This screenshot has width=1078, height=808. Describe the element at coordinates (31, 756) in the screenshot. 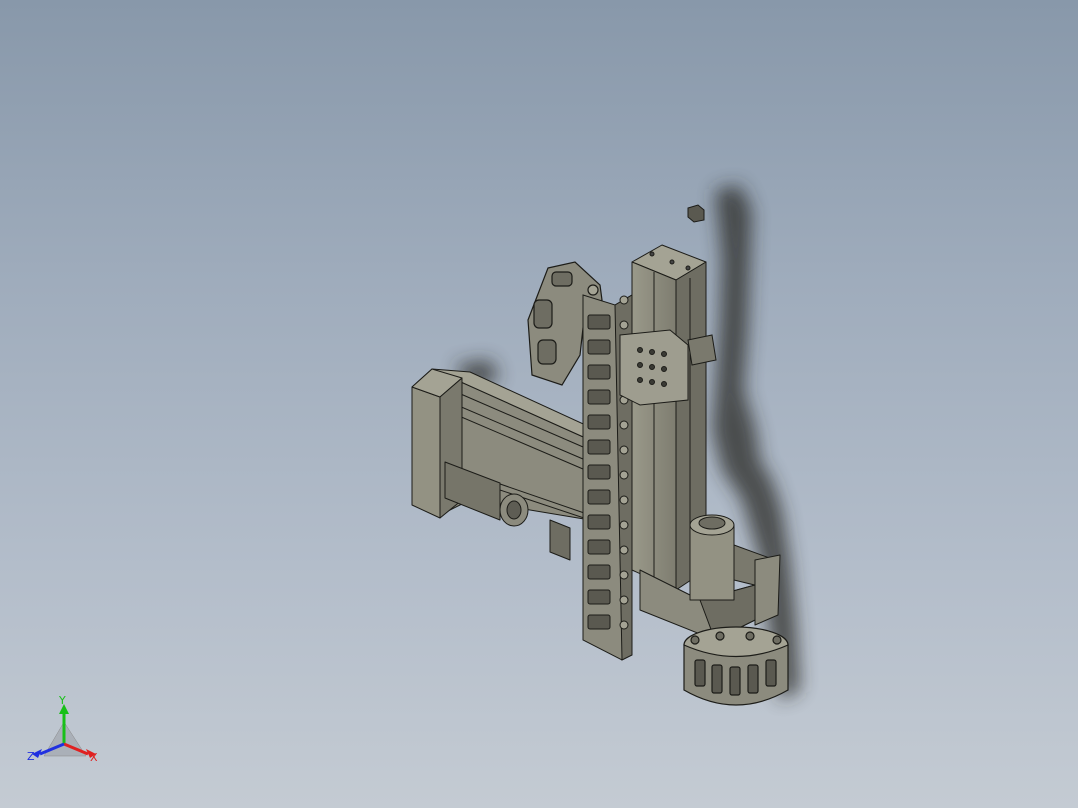

I see `z-axis-label: Z` at that location.